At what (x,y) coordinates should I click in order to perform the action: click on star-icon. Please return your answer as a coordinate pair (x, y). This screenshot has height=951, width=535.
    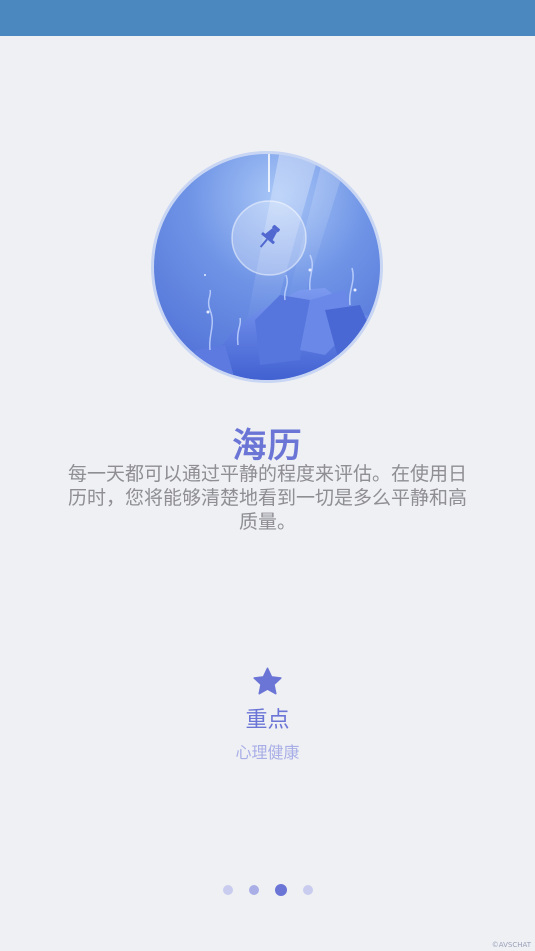
    Looking at the image, I should click on (267, 681).